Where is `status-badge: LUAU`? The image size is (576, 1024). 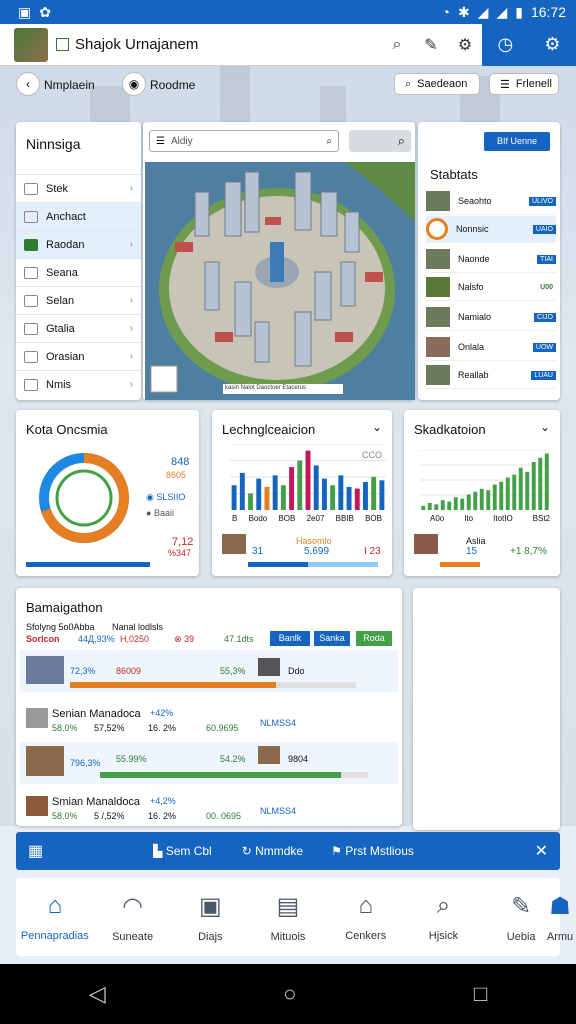
status-badge: LUAU is located at coordinates (543, 375).